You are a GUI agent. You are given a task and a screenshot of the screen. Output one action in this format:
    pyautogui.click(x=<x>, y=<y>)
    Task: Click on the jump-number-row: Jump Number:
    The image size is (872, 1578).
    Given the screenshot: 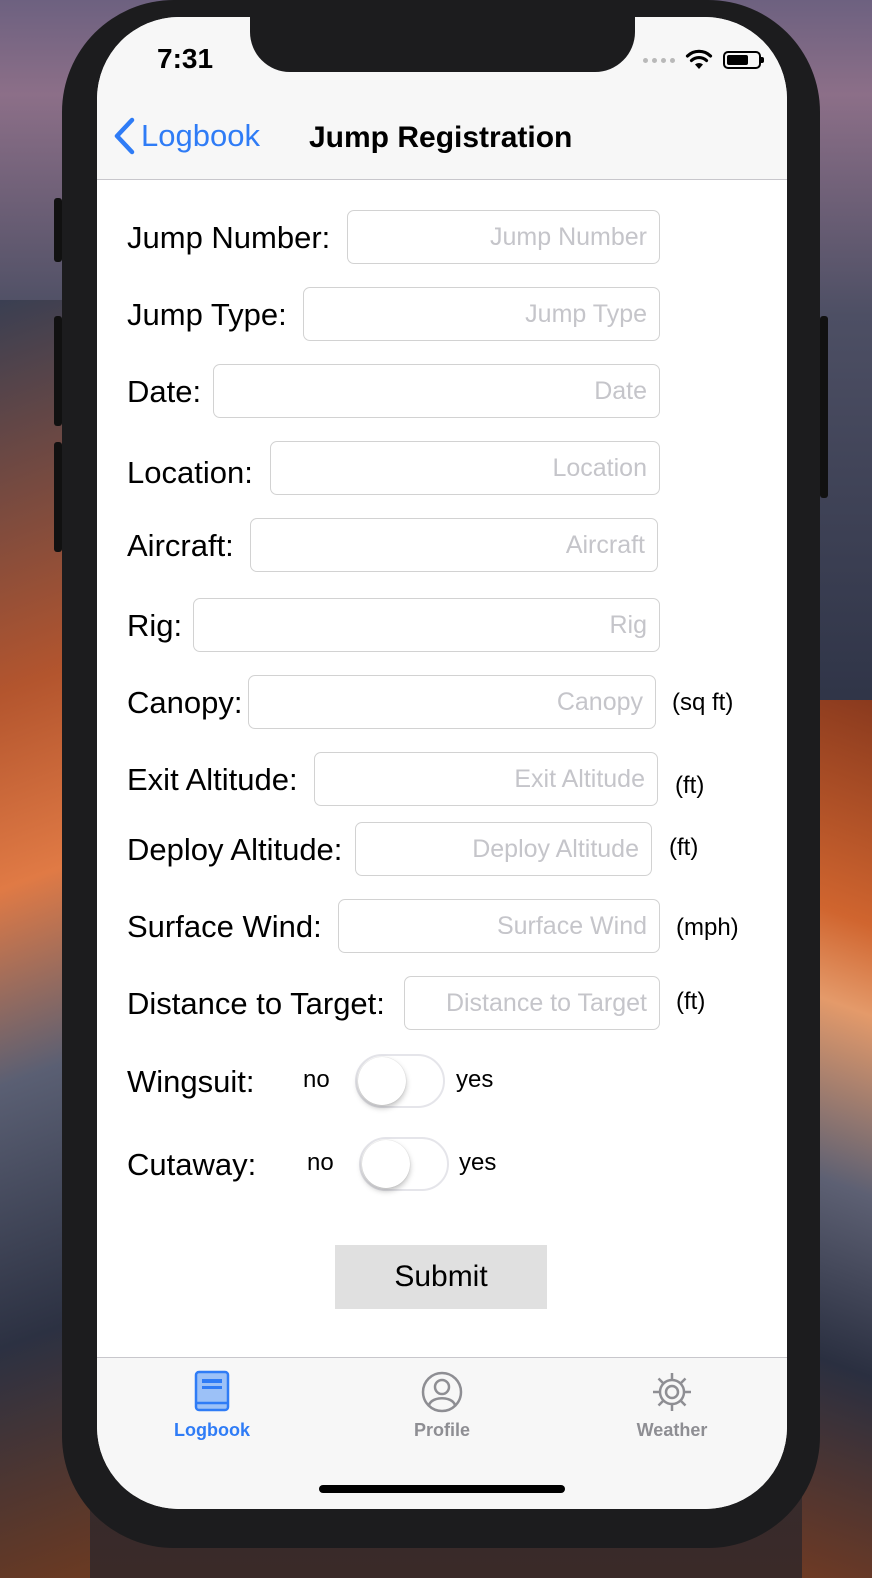 What is the action you would take?
    pyautogui.click(x=442, y=238)
    